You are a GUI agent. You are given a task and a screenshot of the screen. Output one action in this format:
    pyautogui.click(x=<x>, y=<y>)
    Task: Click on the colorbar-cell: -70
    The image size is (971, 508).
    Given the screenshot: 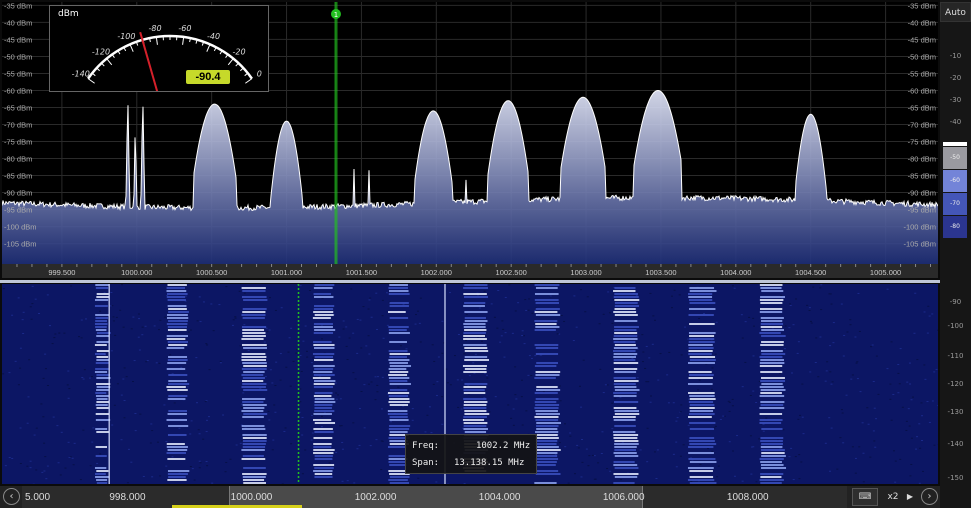 What is the action you would take?
    pyautogui.click(x=955, y=204)
    